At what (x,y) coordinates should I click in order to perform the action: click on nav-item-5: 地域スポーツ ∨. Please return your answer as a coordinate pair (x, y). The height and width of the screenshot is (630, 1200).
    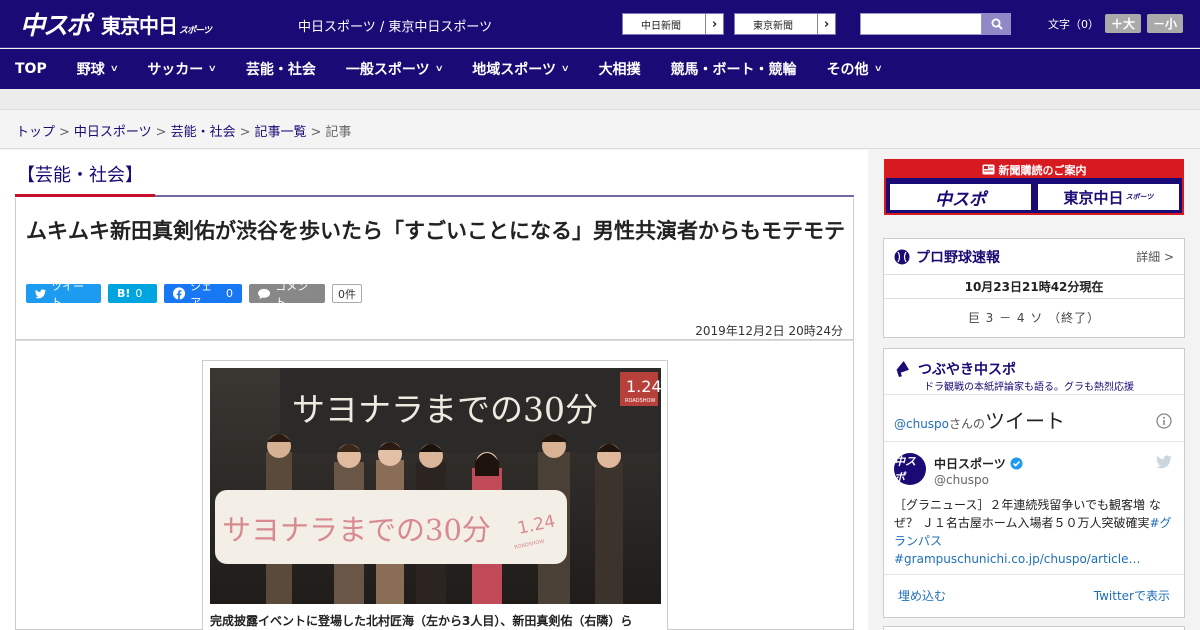
    Looking at the image, I should click on (520, 69).